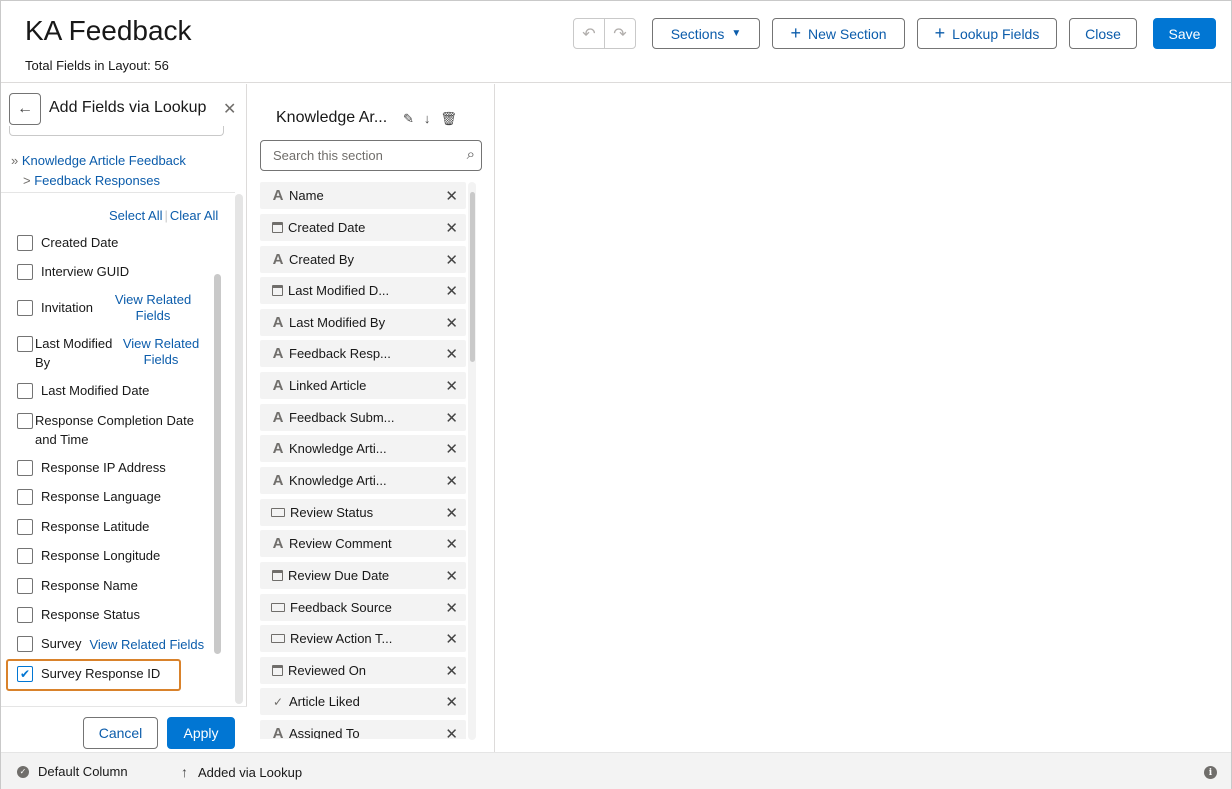 The image size is (1232, 789). What do you see at coordinates (371, 155) in the screenshot?
I see `section-search-input: Search this section ⌕` at bounding box center [371, 155].